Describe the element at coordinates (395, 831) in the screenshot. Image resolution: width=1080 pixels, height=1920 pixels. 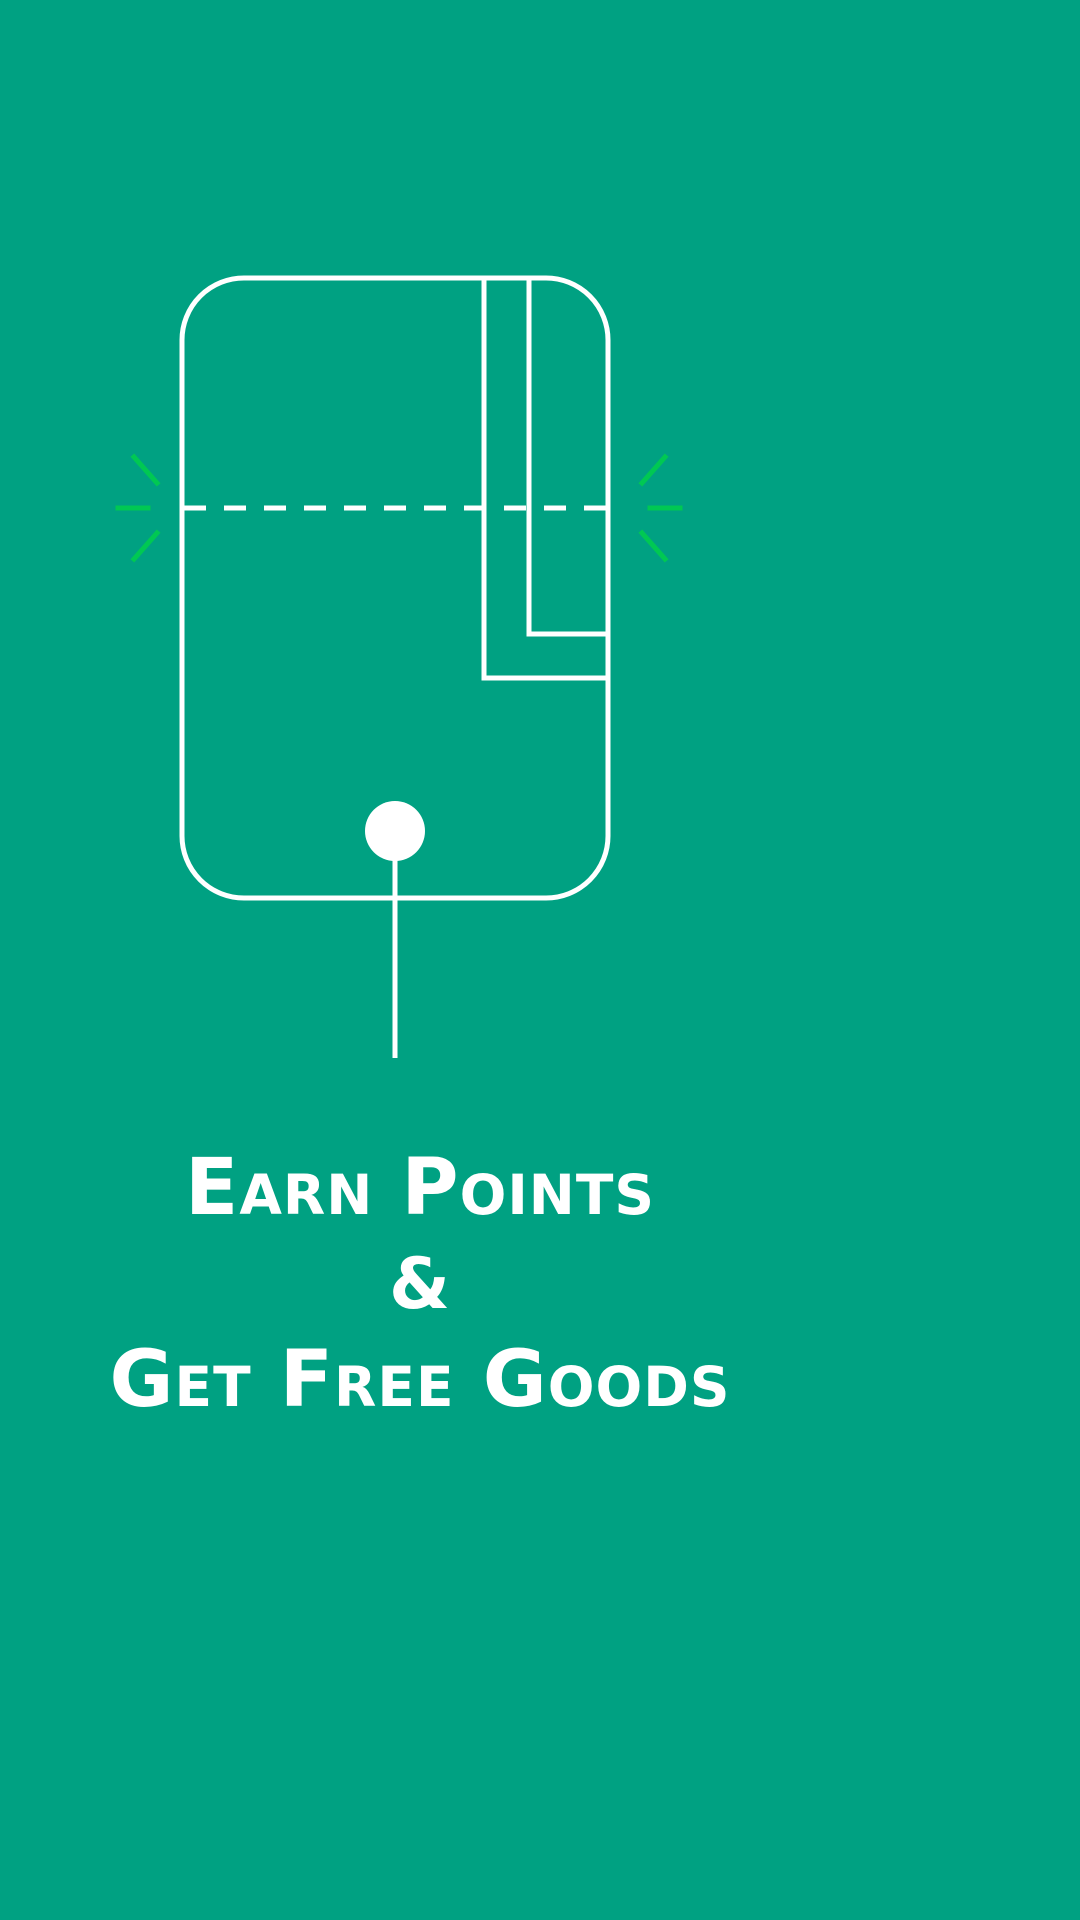
I see `card-button-dot` at that location.